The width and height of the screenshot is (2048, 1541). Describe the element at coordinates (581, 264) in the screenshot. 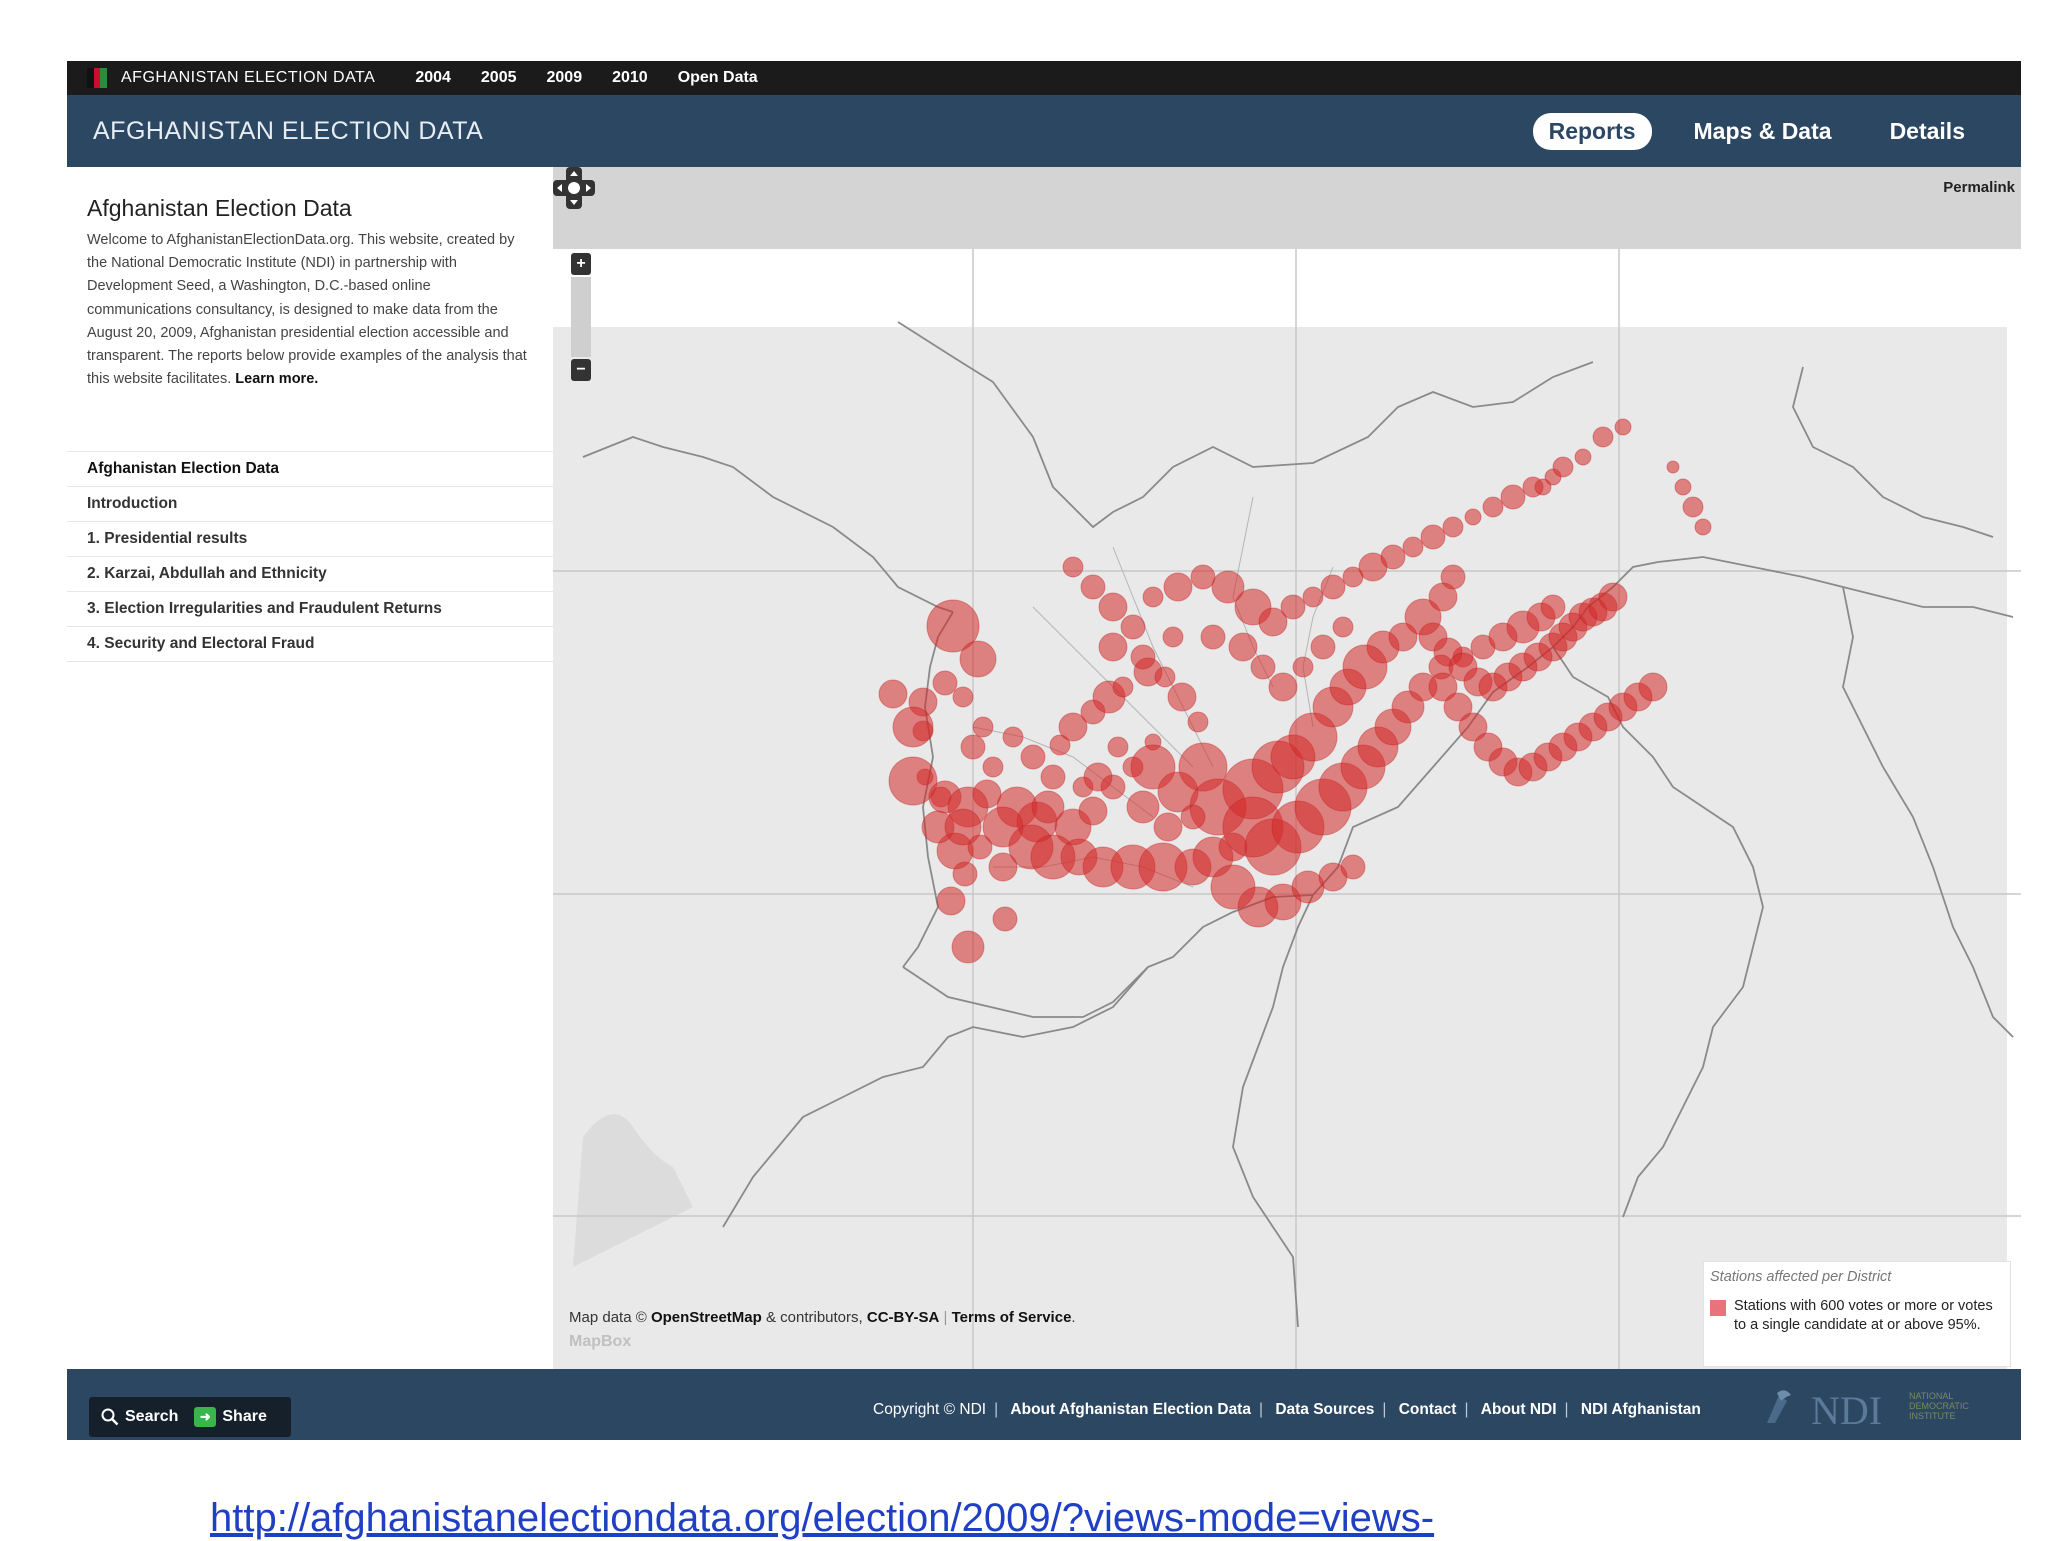

I see `zoom-in-button: +` at that location.